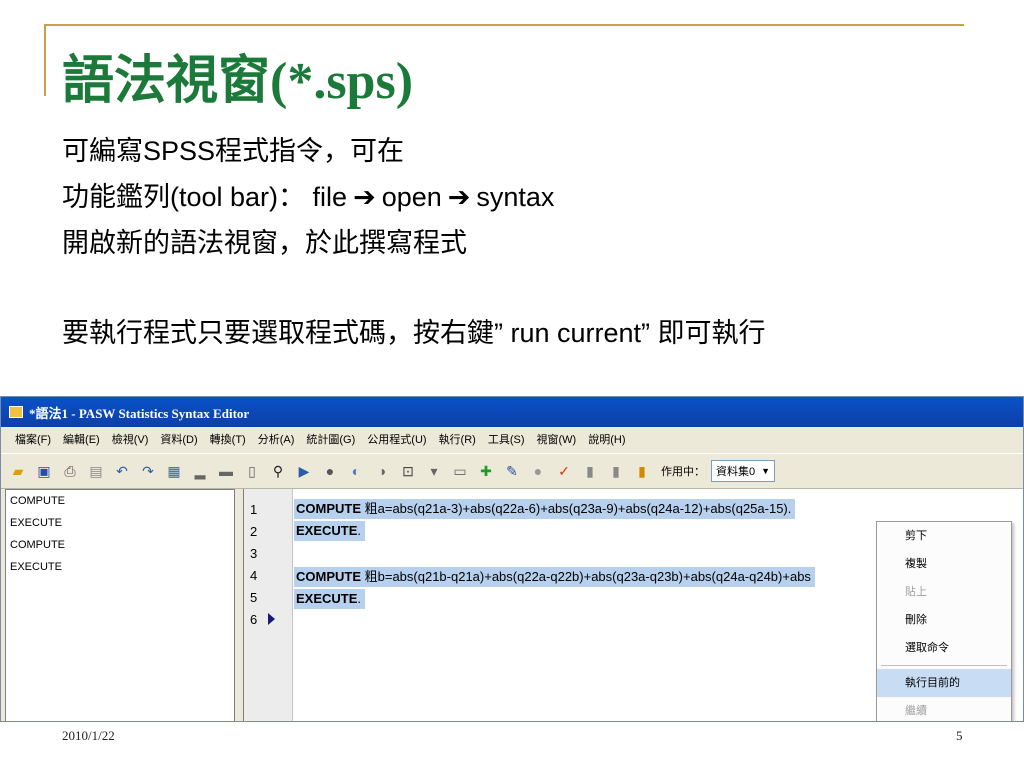  Describe the element at coordinates (81, 439) in the screenshot. I see `menu-edit: 編輯(E)` at that location.